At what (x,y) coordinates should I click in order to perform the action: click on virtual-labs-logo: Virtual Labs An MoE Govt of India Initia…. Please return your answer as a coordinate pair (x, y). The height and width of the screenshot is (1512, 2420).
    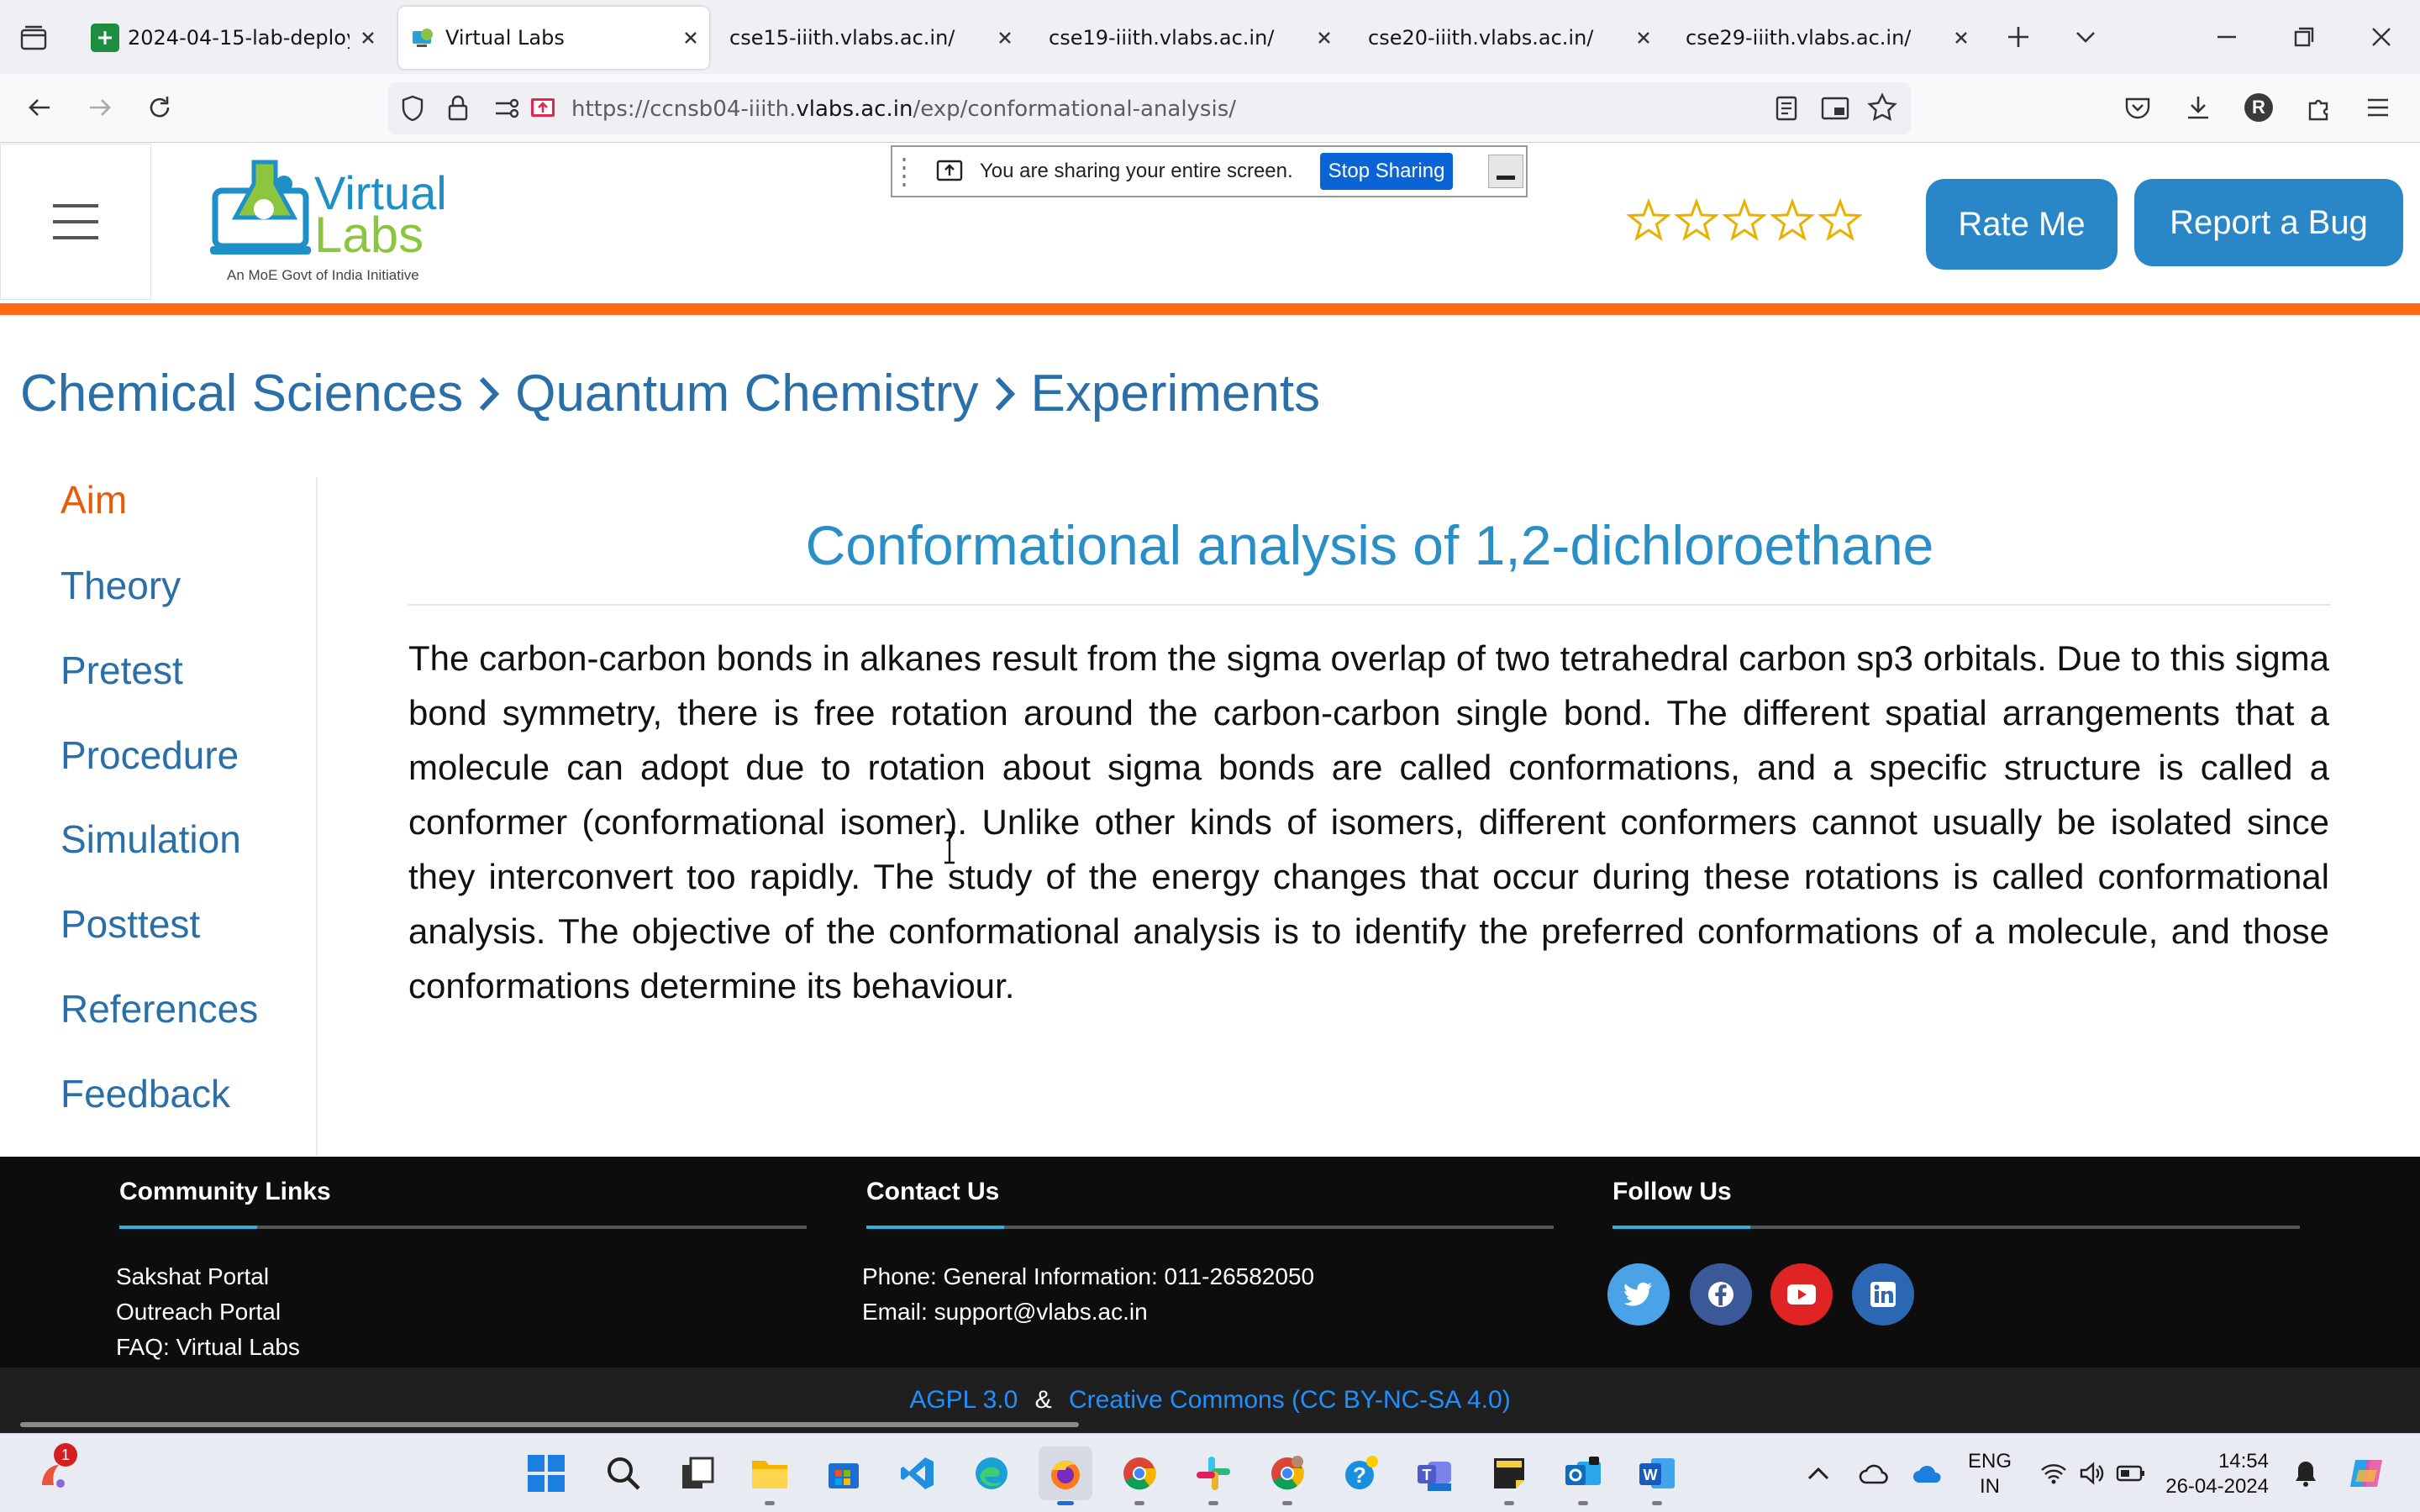
    Looking at the image, I should click on (332, 222).